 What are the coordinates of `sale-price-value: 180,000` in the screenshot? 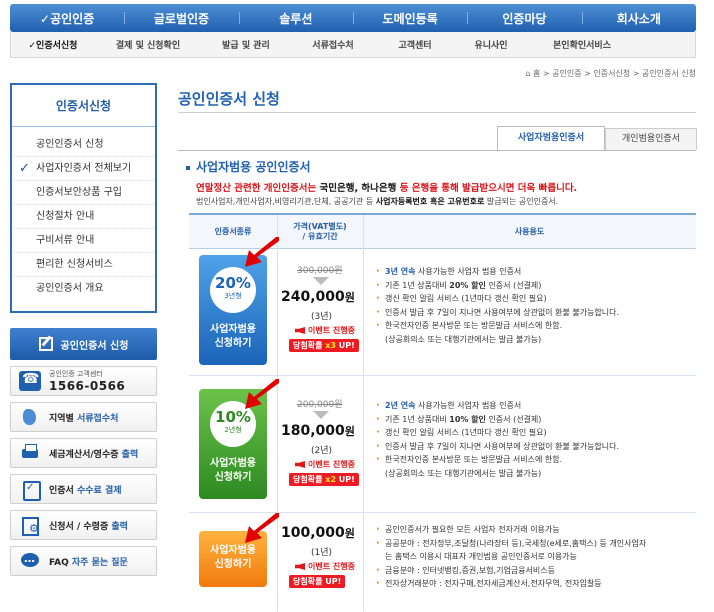 It's located at (313, 431).